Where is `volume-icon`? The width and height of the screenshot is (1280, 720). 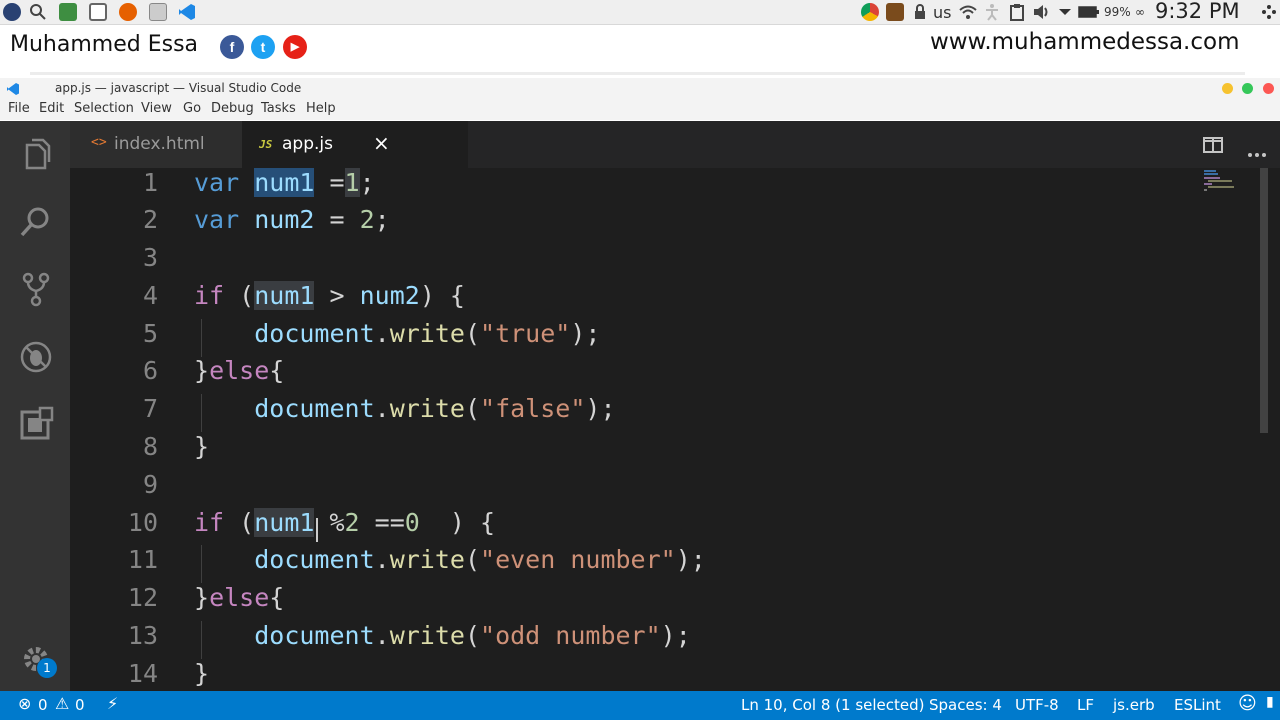
volume-icon is located at coordinates (1041, 12).